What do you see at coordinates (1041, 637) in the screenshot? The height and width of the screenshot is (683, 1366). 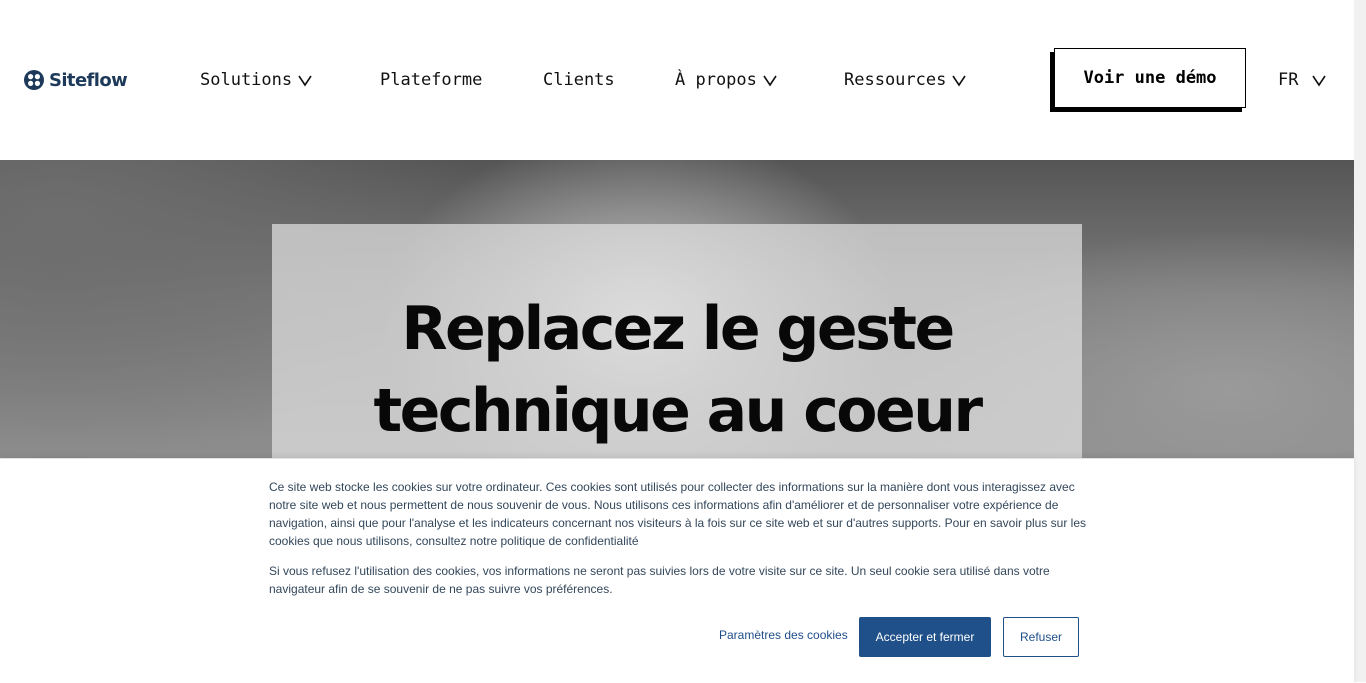 I see `refuse-cookies-button: Refuser` at bounding box center [1041, 637].